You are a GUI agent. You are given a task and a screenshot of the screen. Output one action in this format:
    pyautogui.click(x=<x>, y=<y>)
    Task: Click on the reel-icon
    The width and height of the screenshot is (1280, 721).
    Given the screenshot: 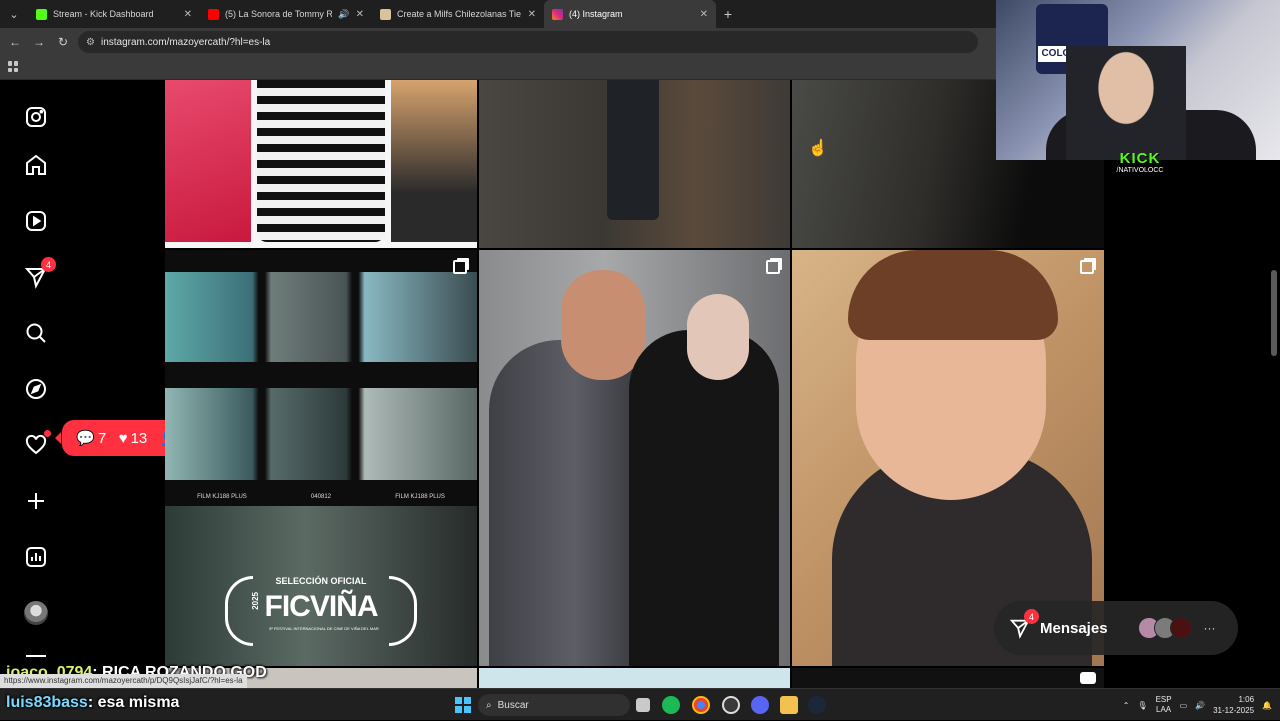 What is the action you would take?
    pyautogui.click(x=1088, y=678)
    